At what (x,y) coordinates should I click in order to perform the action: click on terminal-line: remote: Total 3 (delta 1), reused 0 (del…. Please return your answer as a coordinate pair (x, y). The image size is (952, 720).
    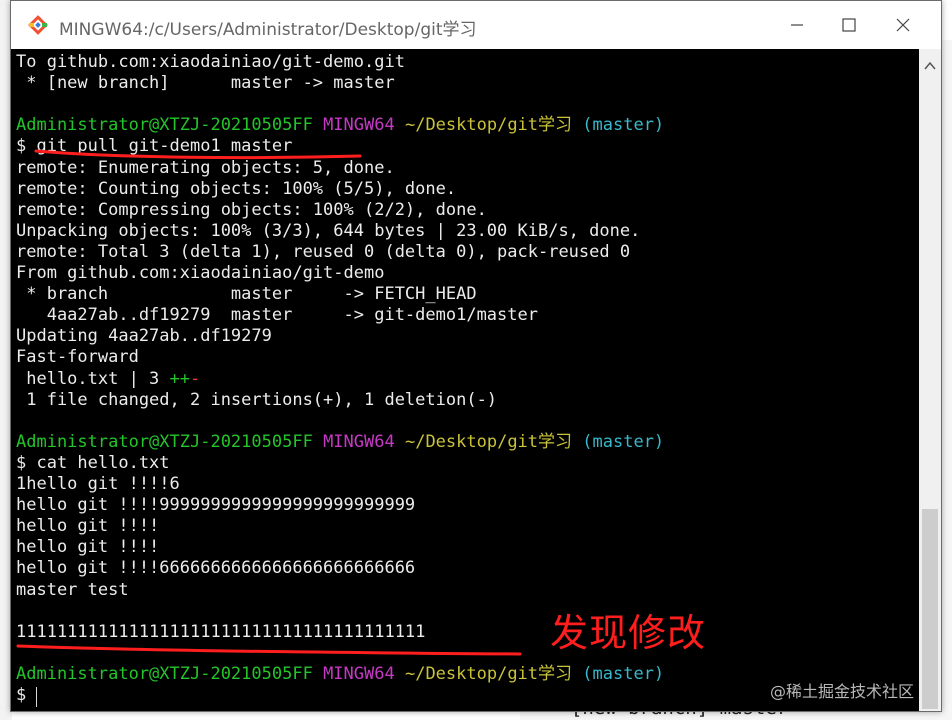
    Looking at the image, I should click on (323, 251).